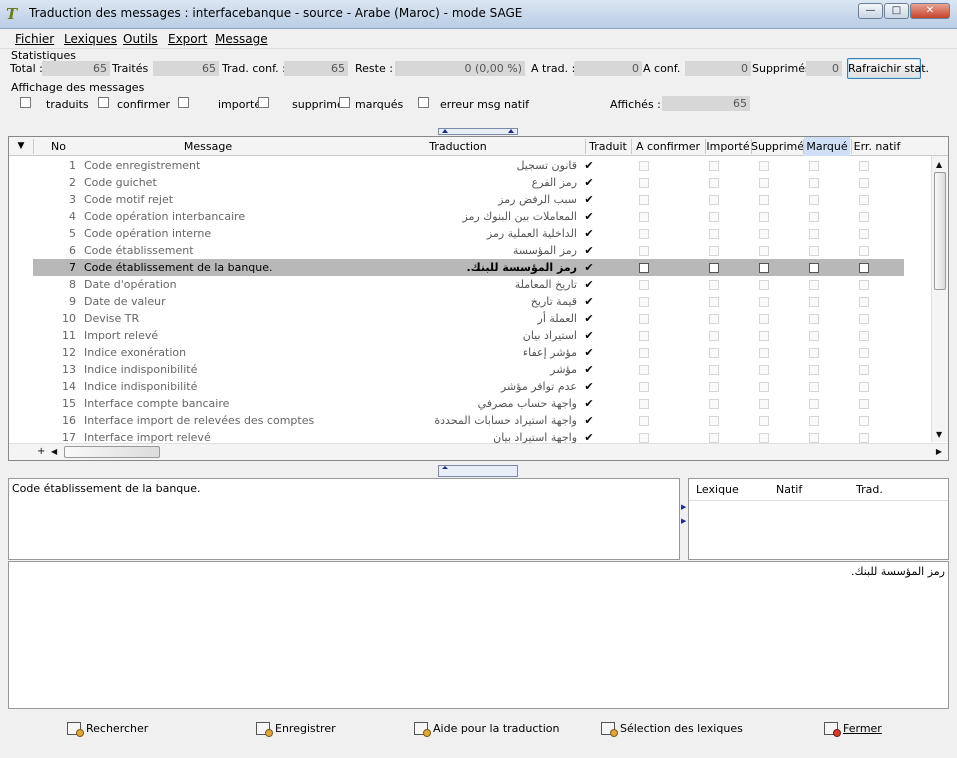  What do you see at coordinates (939, 165) in the screenshot?
I see `scroll-up-icon: ▲` at bounding box center [939, 165].